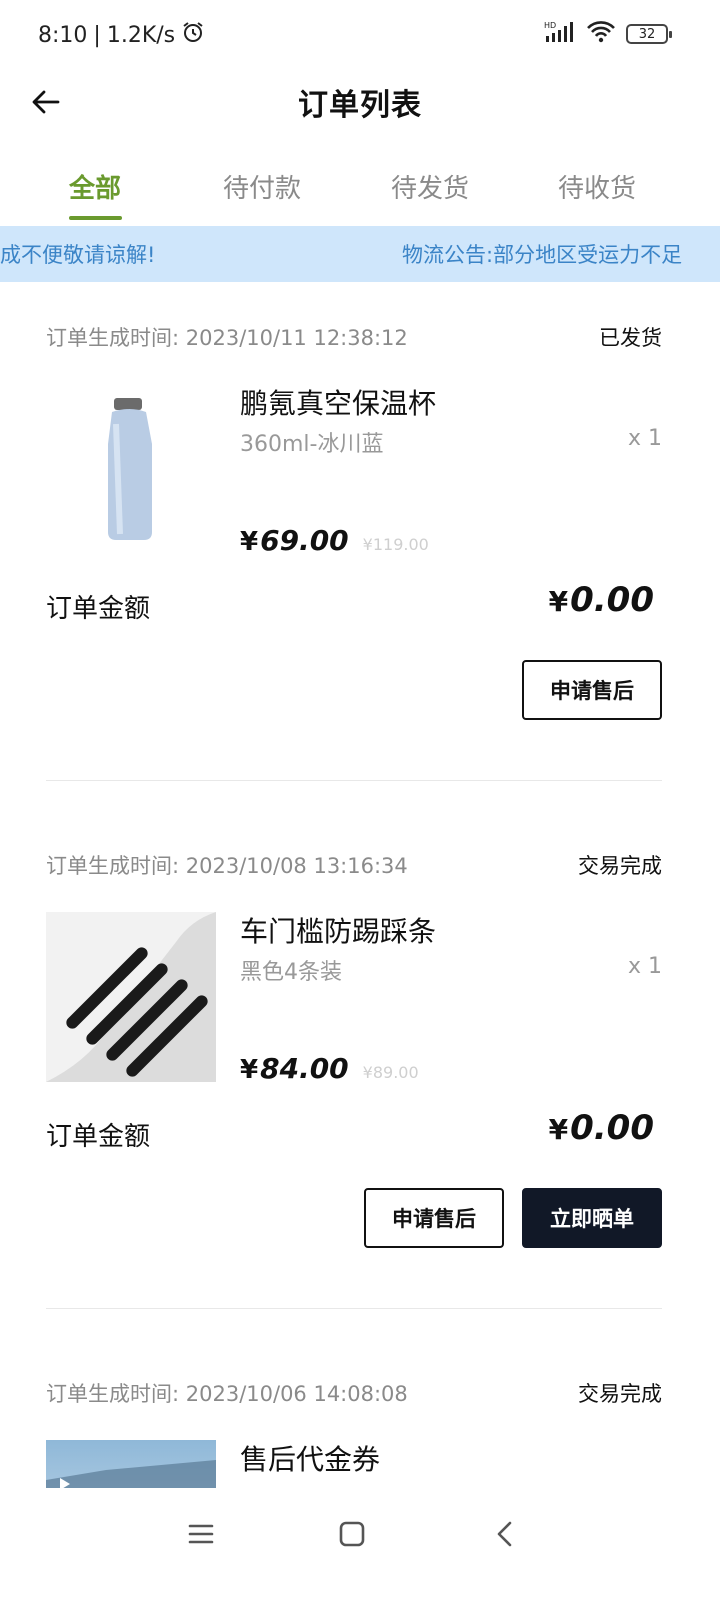  I want to click on original-price: ¥119.00, so click(395, 544).